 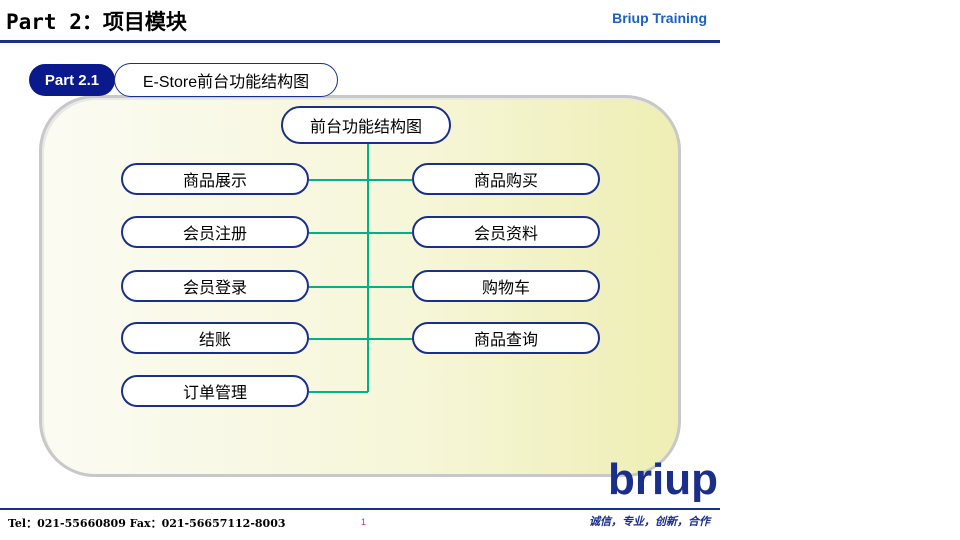 I want to click on footer-slogan: 诚信，专业，创新，合作, so click(x=649, y=521).